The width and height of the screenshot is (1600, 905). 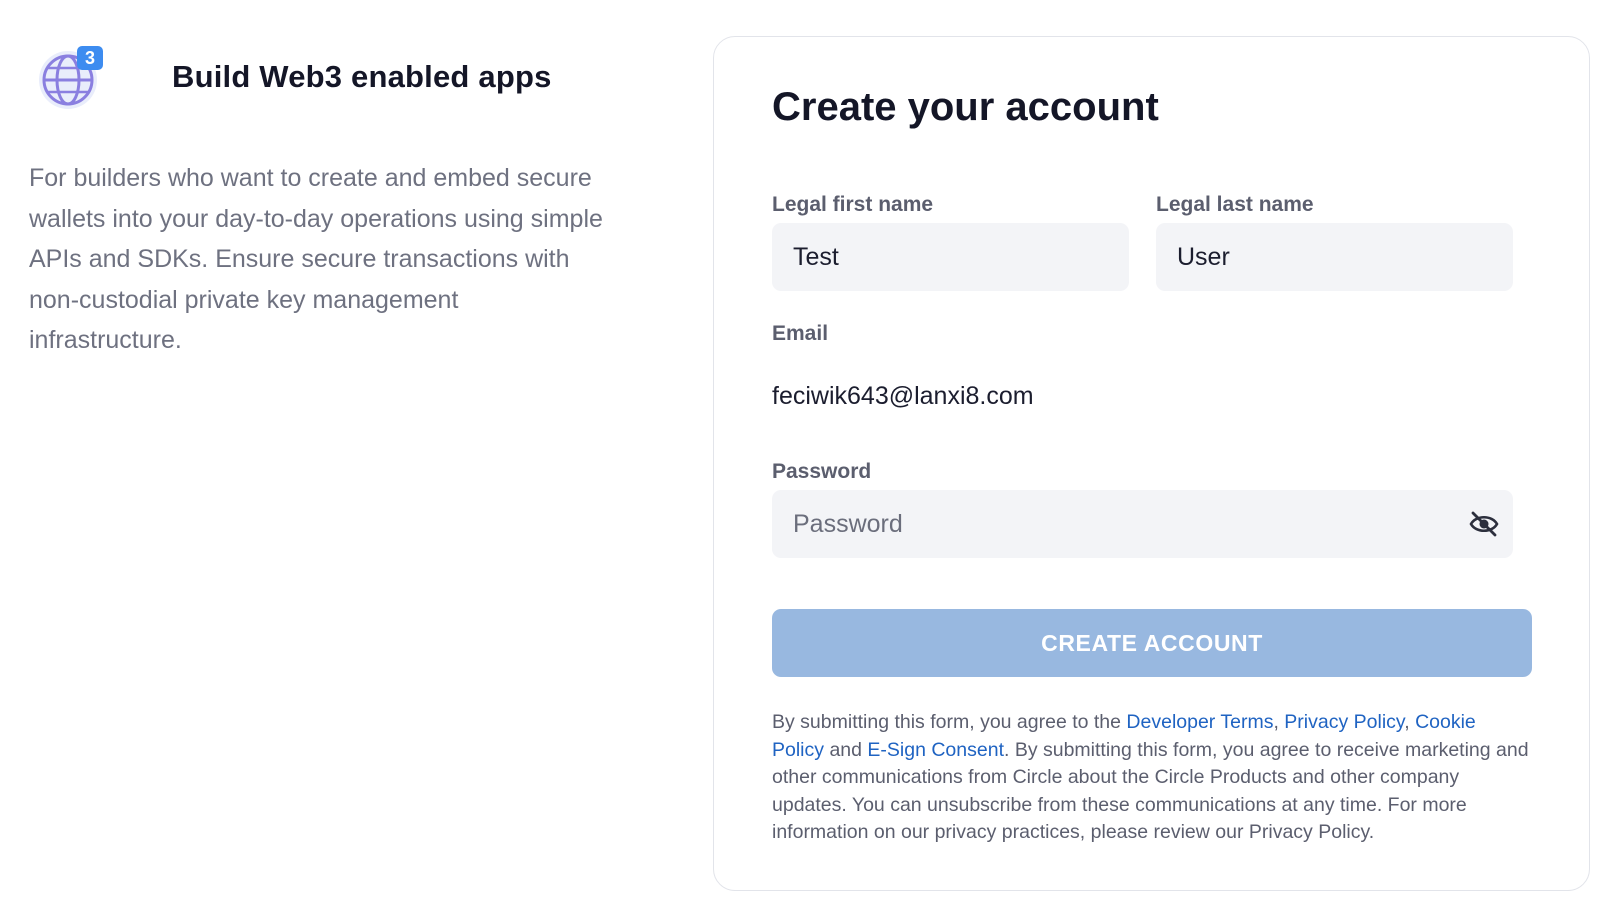 I want to click on password-placeholder: Password, so click(x=848, y=523).